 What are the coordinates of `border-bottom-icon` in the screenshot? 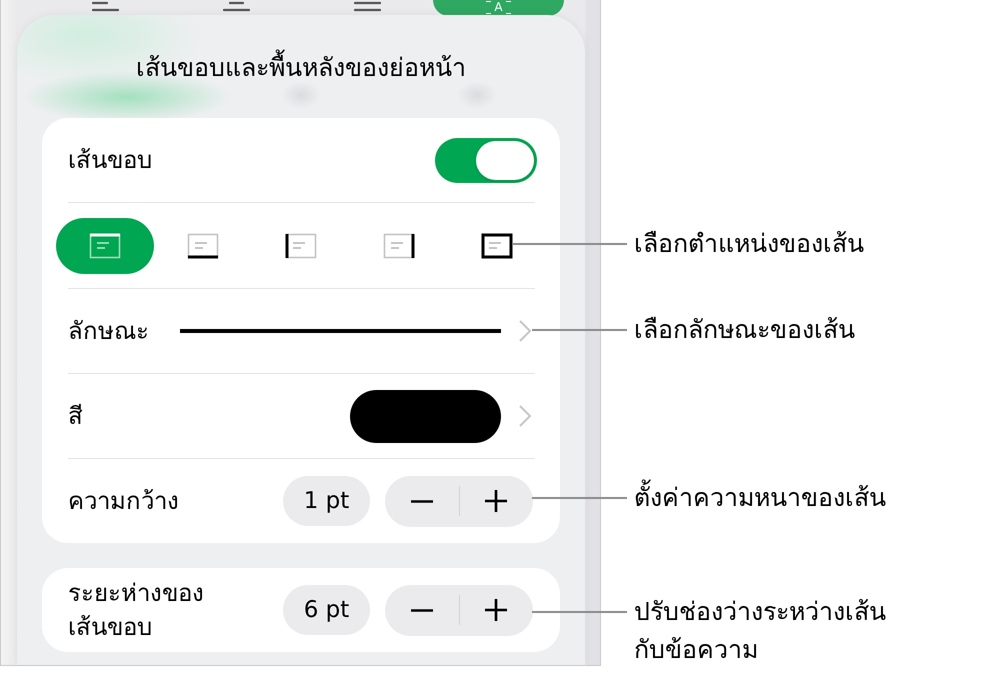 It's located at (203, 245).